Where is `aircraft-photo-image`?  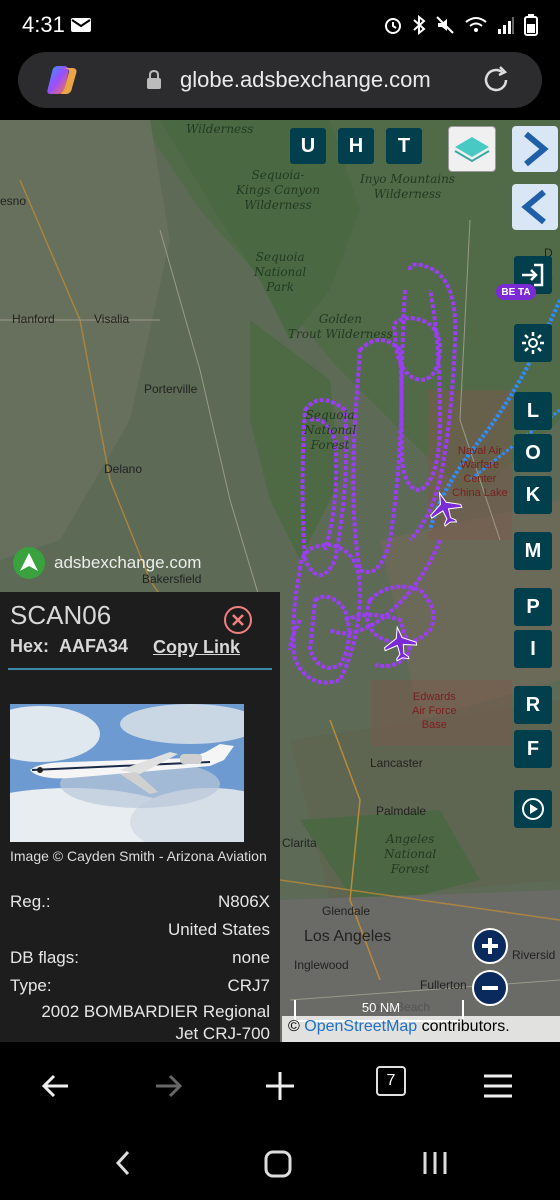
aircraft-photo-image is located at coordinates (127, 773).